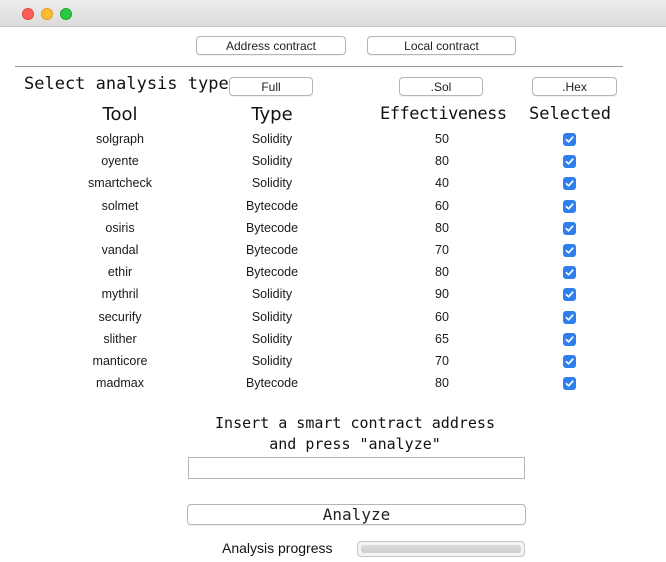 Image resolution: width=666 pixels, height=562 pixels. Describe the element at coordinates (28, 14) in the screenshot. I see `close-window-button` at that location.